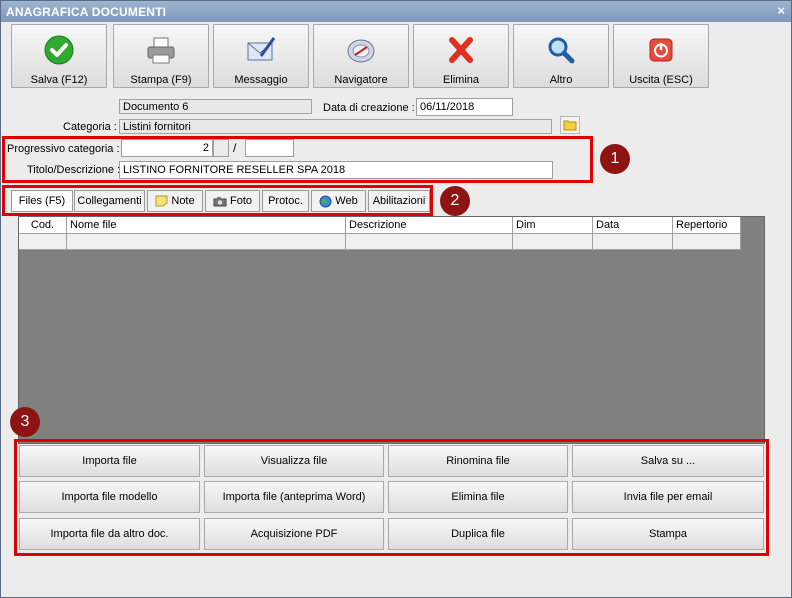 The image size is (792, 598). What do you see at coordinates (161, 50) in the screenshot?
I see `printer-icon` at bounding box center [161, 50].